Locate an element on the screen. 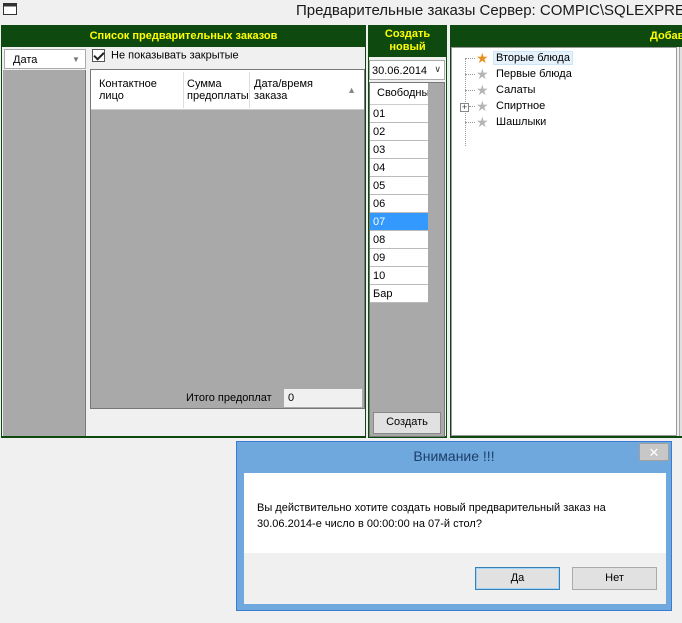 The height and width of the screenshot is (623, 682). tree-item-label: Салаты is located at coordinates (516, 90).